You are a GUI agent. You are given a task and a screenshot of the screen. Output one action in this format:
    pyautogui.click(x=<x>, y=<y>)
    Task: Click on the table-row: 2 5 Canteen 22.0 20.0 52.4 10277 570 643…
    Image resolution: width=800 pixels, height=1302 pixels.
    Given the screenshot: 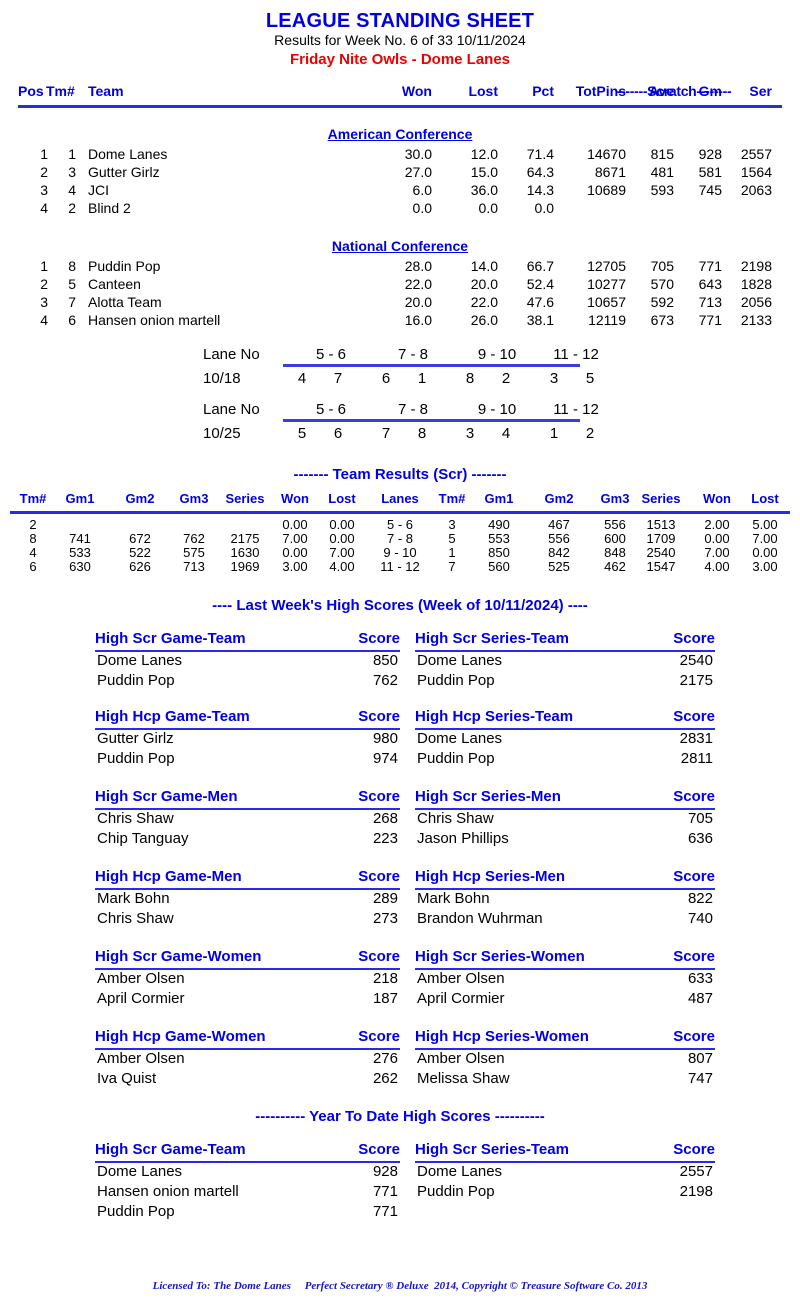 What is the action you would take?
    pyautogui.click(x=400, y=285)
    